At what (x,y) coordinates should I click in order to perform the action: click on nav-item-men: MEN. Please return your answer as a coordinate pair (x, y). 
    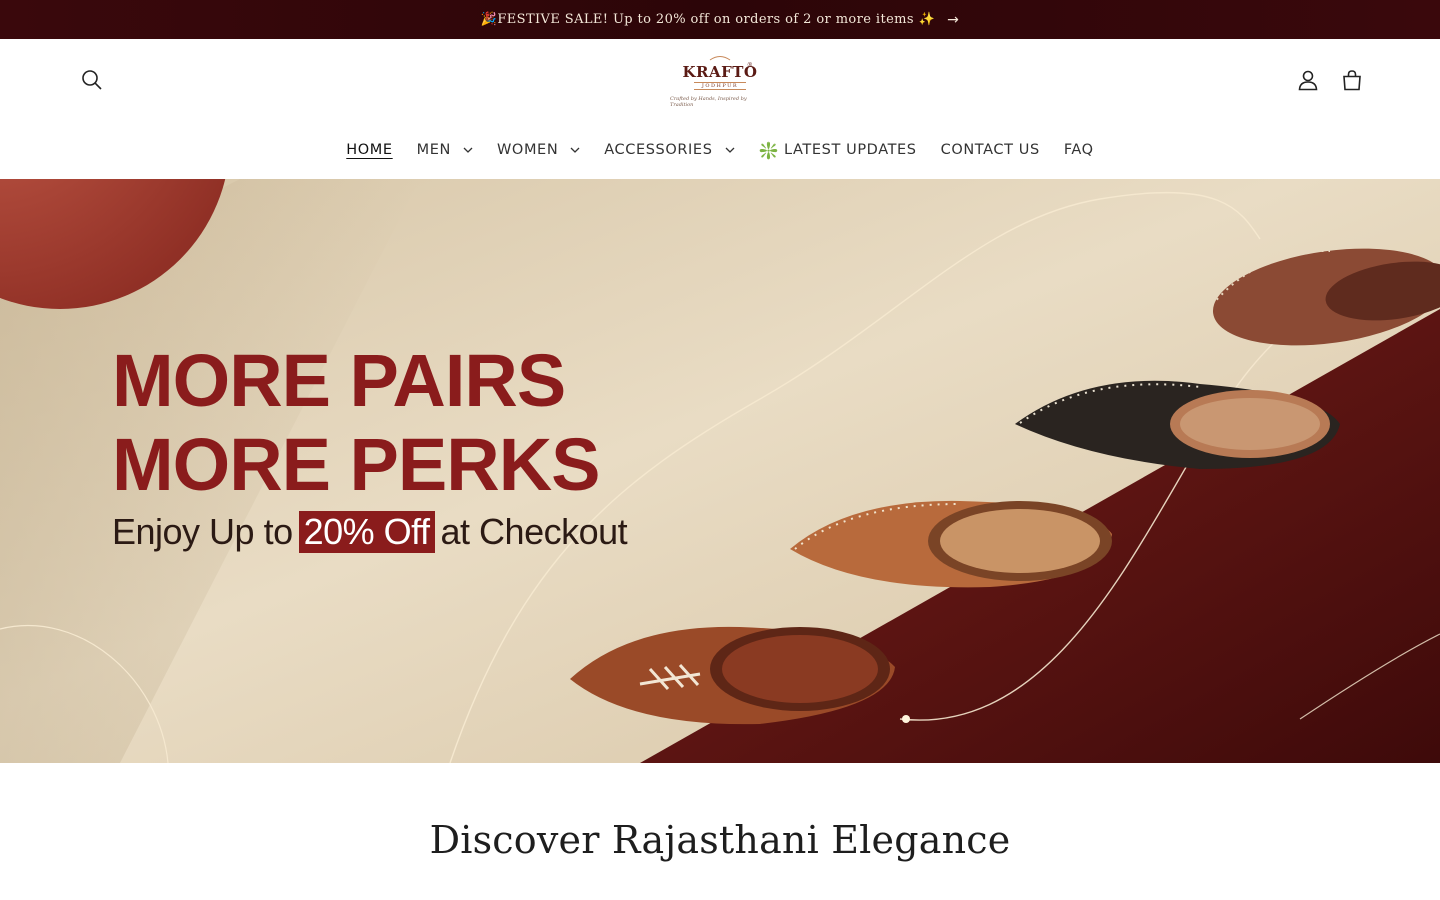
    Looking at the image, I should click on (445, 150).